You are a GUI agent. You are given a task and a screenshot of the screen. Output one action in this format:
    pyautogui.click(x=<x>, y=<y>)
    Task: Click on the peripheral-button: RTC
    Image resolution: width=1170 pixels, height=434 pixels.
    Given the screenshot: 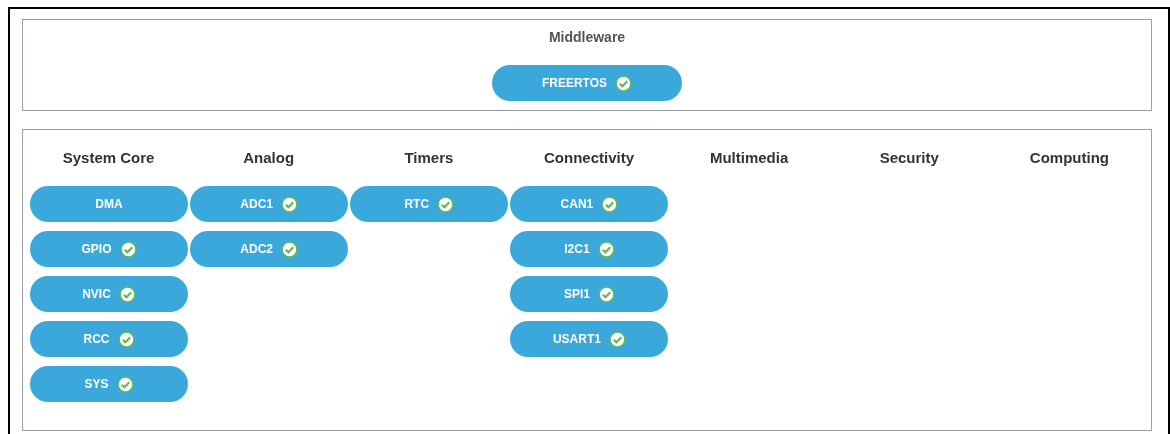 What is the action you would take?
    pyautogui.click(x=429, y=204)
    